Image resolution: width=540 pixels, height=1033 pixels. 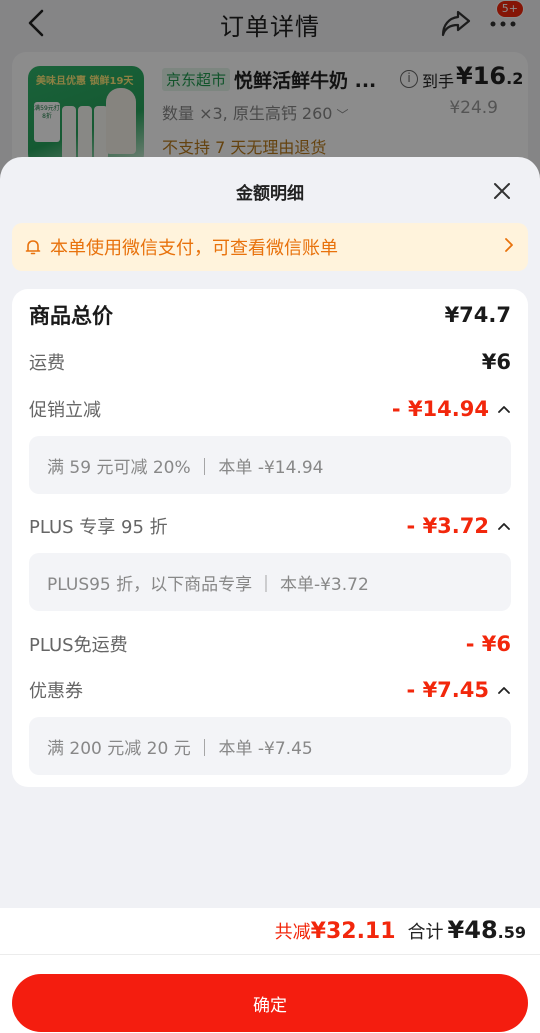 What do you see at coordinates (477, 315) in the screenshot?
I see `row-value: ¥74.7` at bounding box center [477, 315].